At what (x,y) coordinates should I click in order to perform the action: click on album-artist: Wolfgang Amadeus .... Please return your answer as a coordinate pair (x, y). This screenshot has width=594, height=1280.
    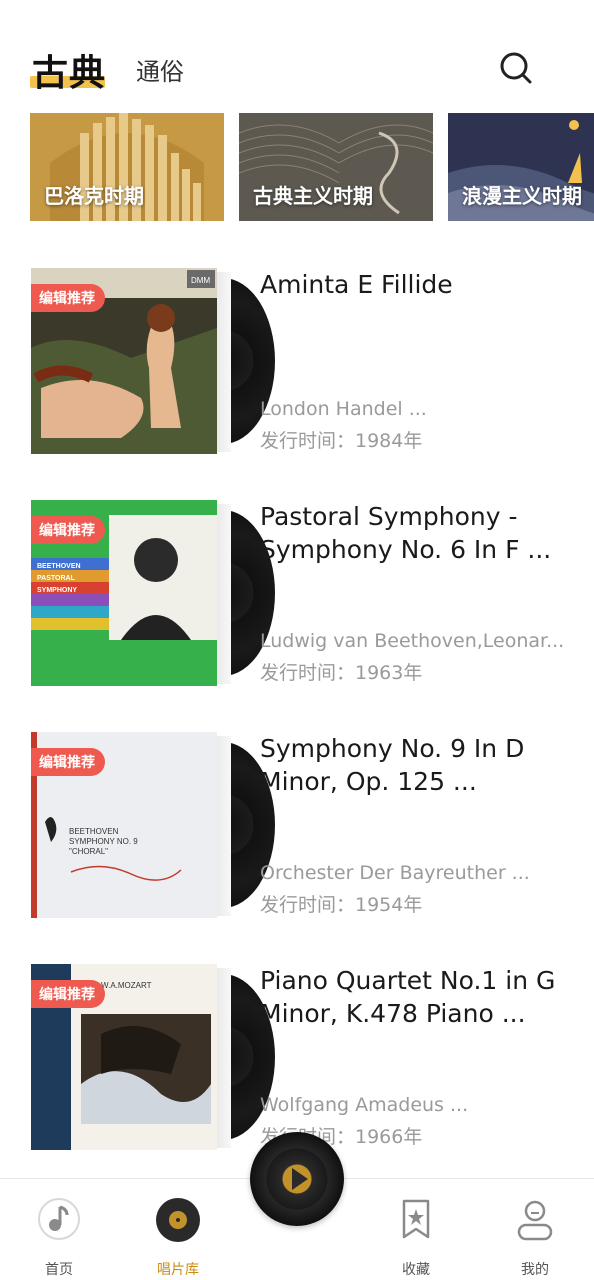
    Looking at the image, I should click on (364, 1105).